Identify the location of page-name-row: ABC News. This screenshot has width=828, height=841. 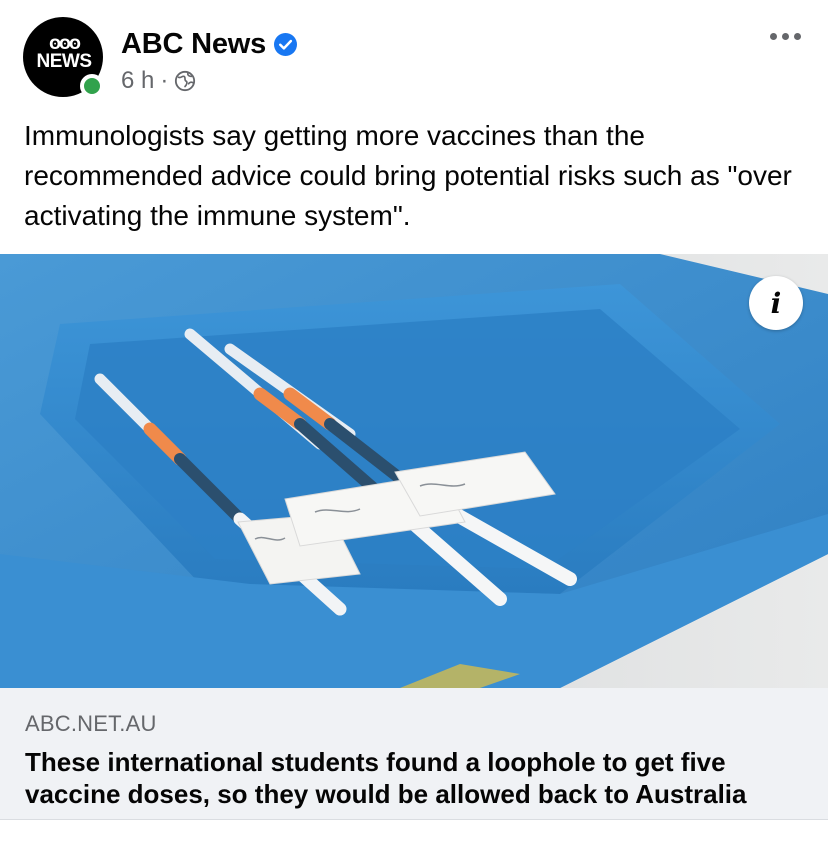
(209, 44).